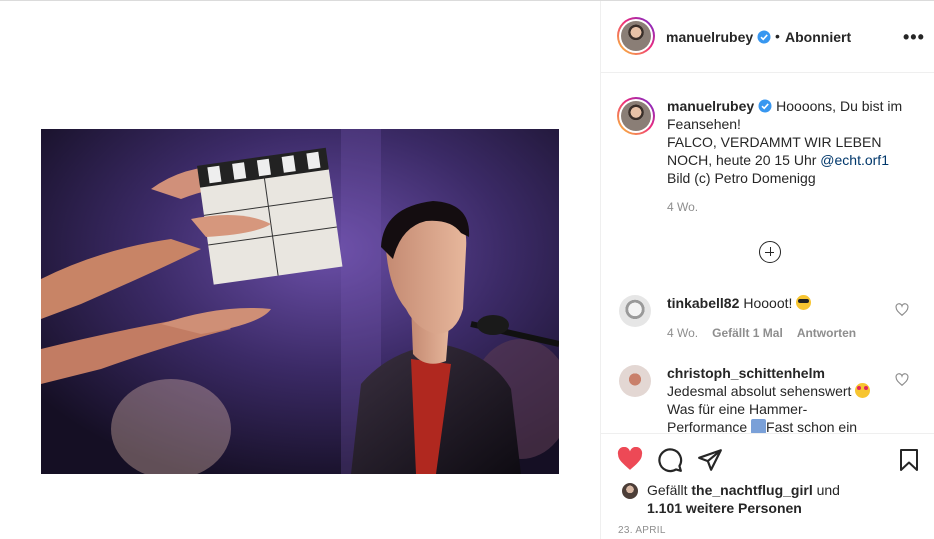 This screenshot has height=539, width=934. I want to click on likes-count: 1.101 weitere Personen, so click(724, 508).